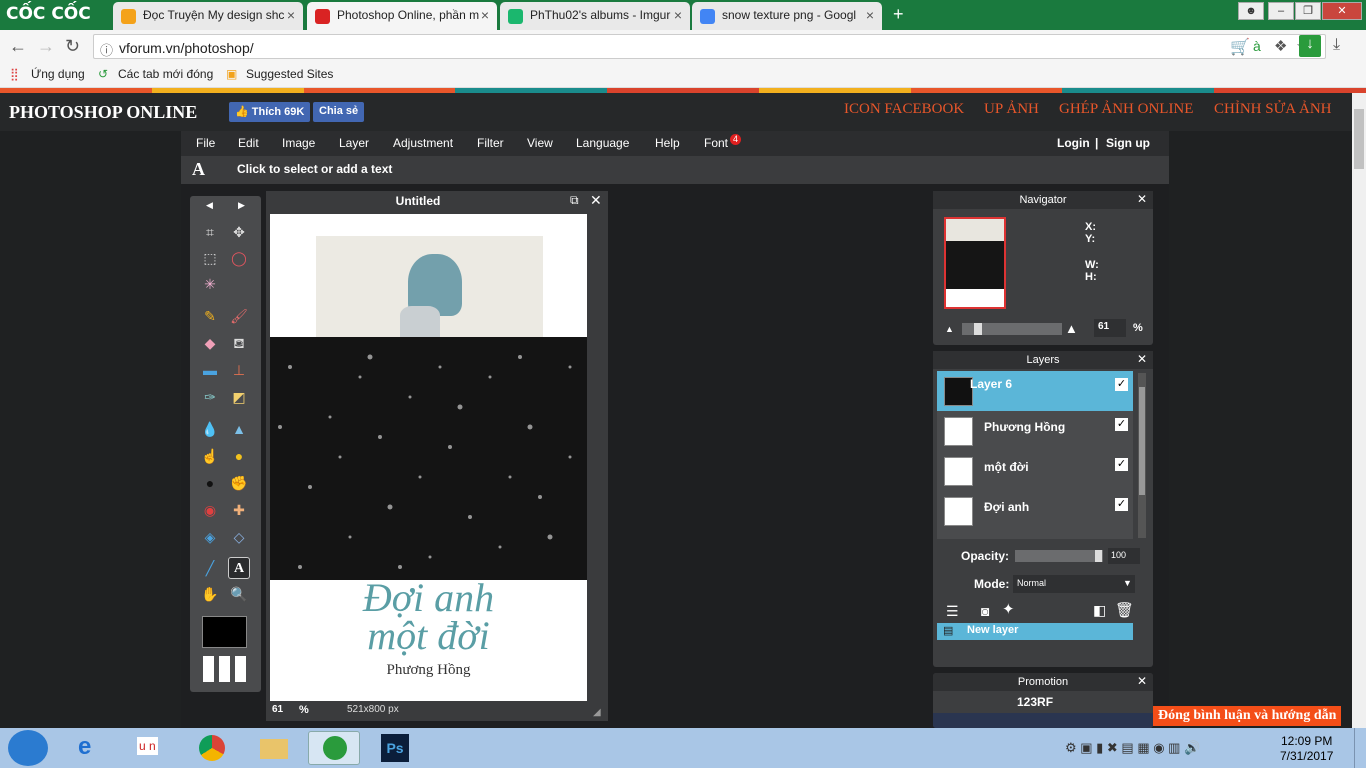 Image resolution: width=1366 pixels, height=768 pixels. I want to click on fb-share-button: Chia sẻ, so click(339, 112).